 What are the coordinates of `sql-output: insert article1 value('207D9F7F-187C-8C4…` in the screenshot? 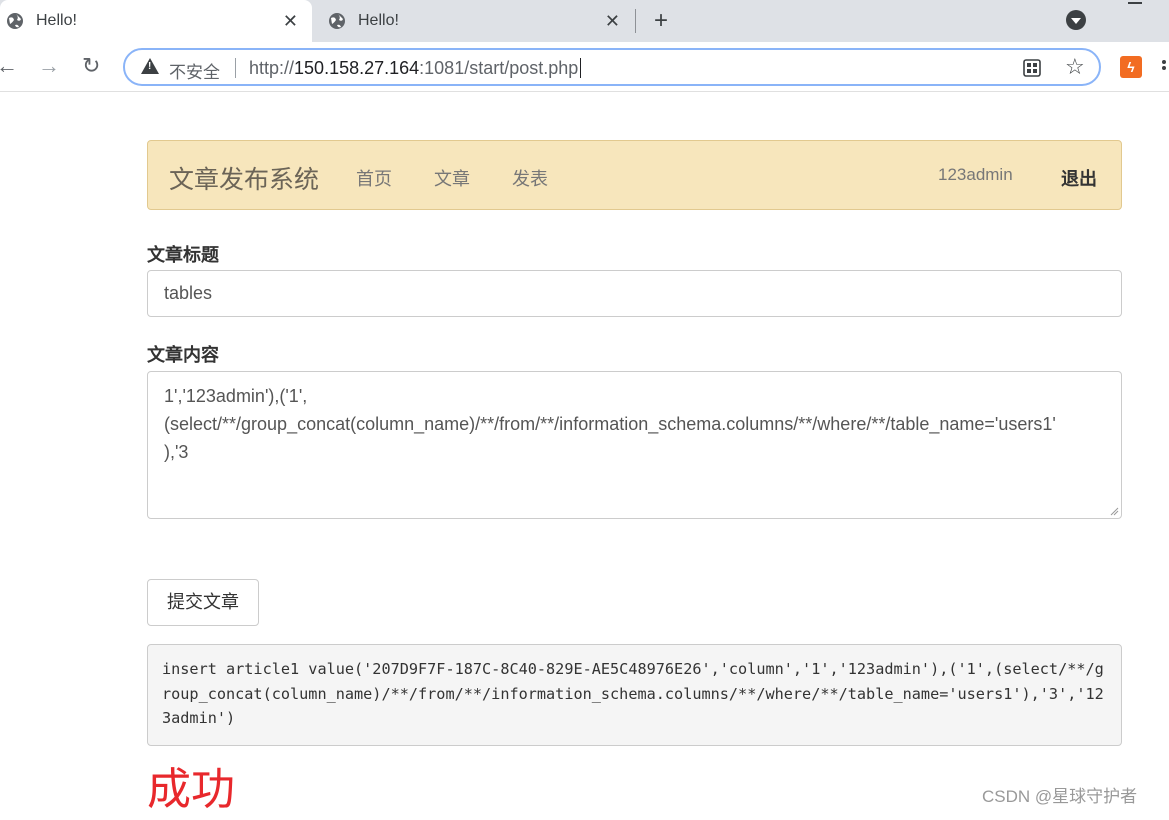 It's located at (634, 695).